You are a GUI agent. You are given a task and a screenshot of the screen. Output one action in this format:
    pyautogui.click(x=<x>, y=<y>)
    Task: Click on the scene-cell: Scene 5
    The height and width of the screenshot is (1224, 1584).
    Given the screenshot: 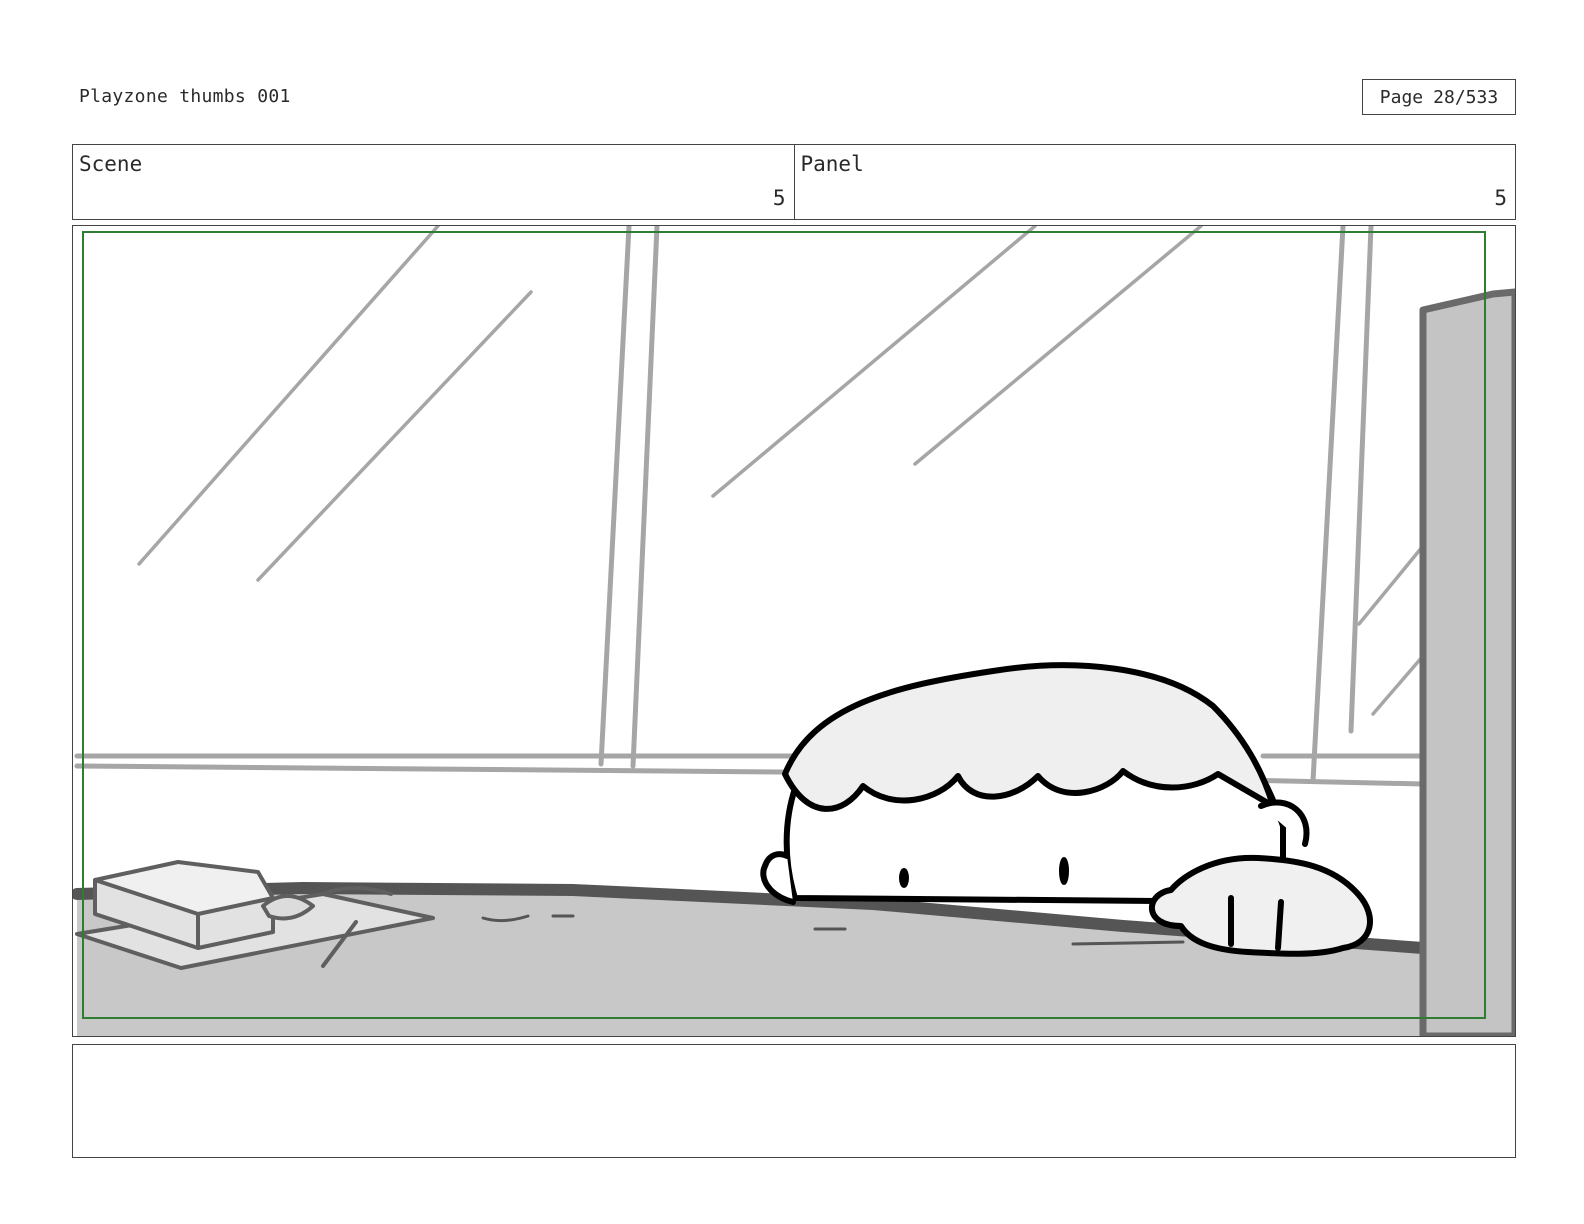 What is the action you would take?
    pyautogui.click(x=433, y=182)
    